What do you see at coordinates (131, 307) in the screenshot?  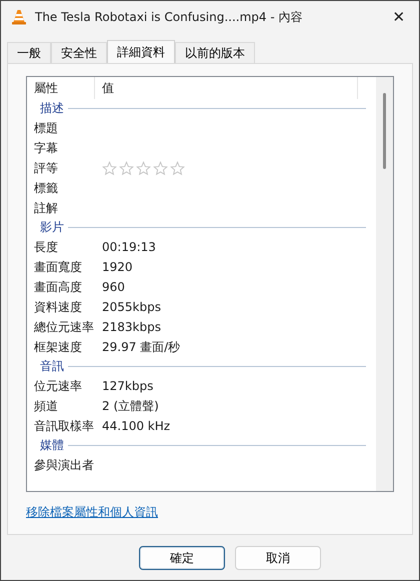 I see `property-value: 2055kbps` at bounding box center [131, 307].